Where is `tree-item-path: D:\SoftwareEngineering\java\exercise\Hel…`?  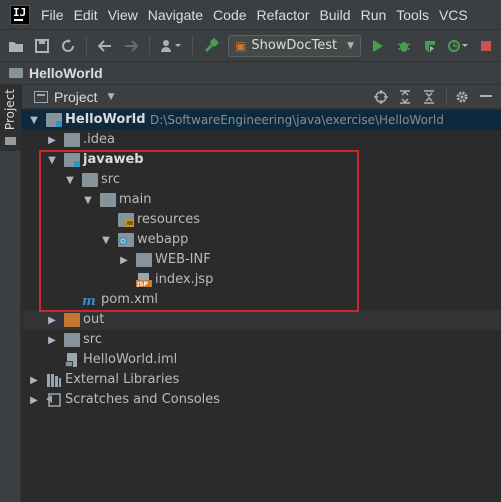
tree-item-path: D:\SoftwareEngineering\java\exercise\Hel… is located at coordinates (297, 120).